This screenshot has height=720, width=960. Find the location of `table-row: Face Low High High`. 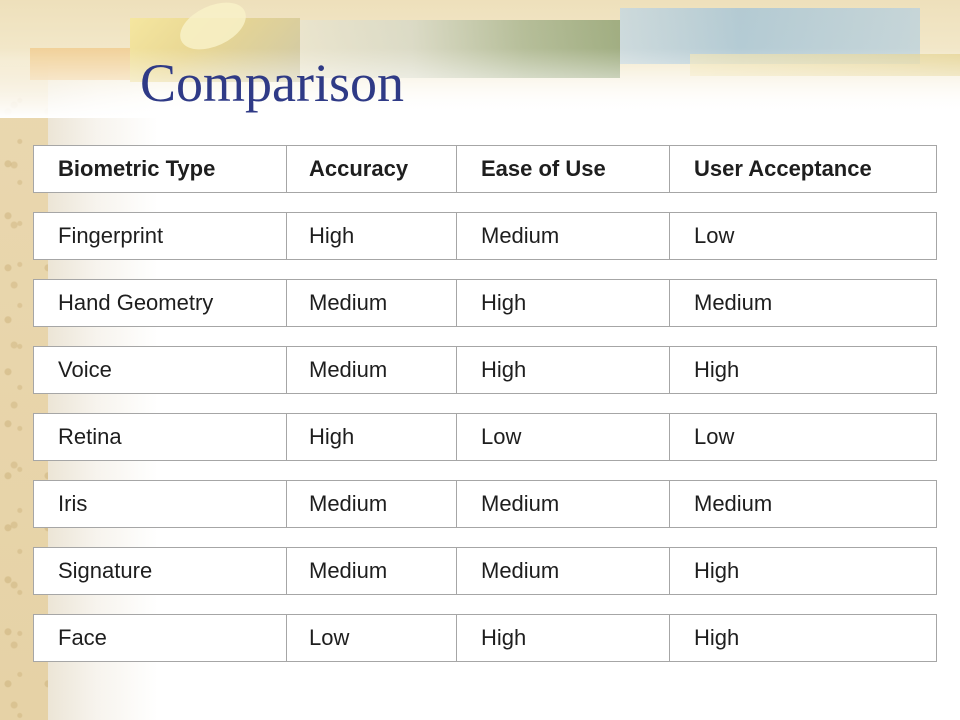

table-row: Face Low High High is located at coordinates (485, 638).